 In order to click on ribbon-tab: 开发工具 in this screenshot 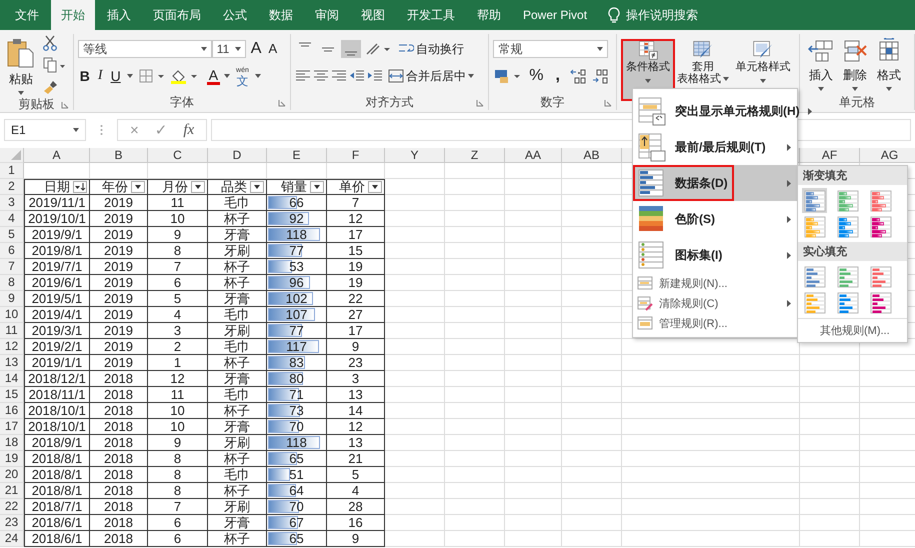, I will do `click(431, 15)`.